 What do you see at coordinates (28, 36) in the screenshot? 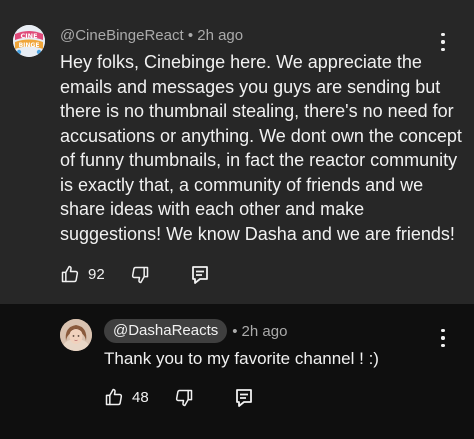
I see `svg-text: CINE` at bounding box center [28, 36].